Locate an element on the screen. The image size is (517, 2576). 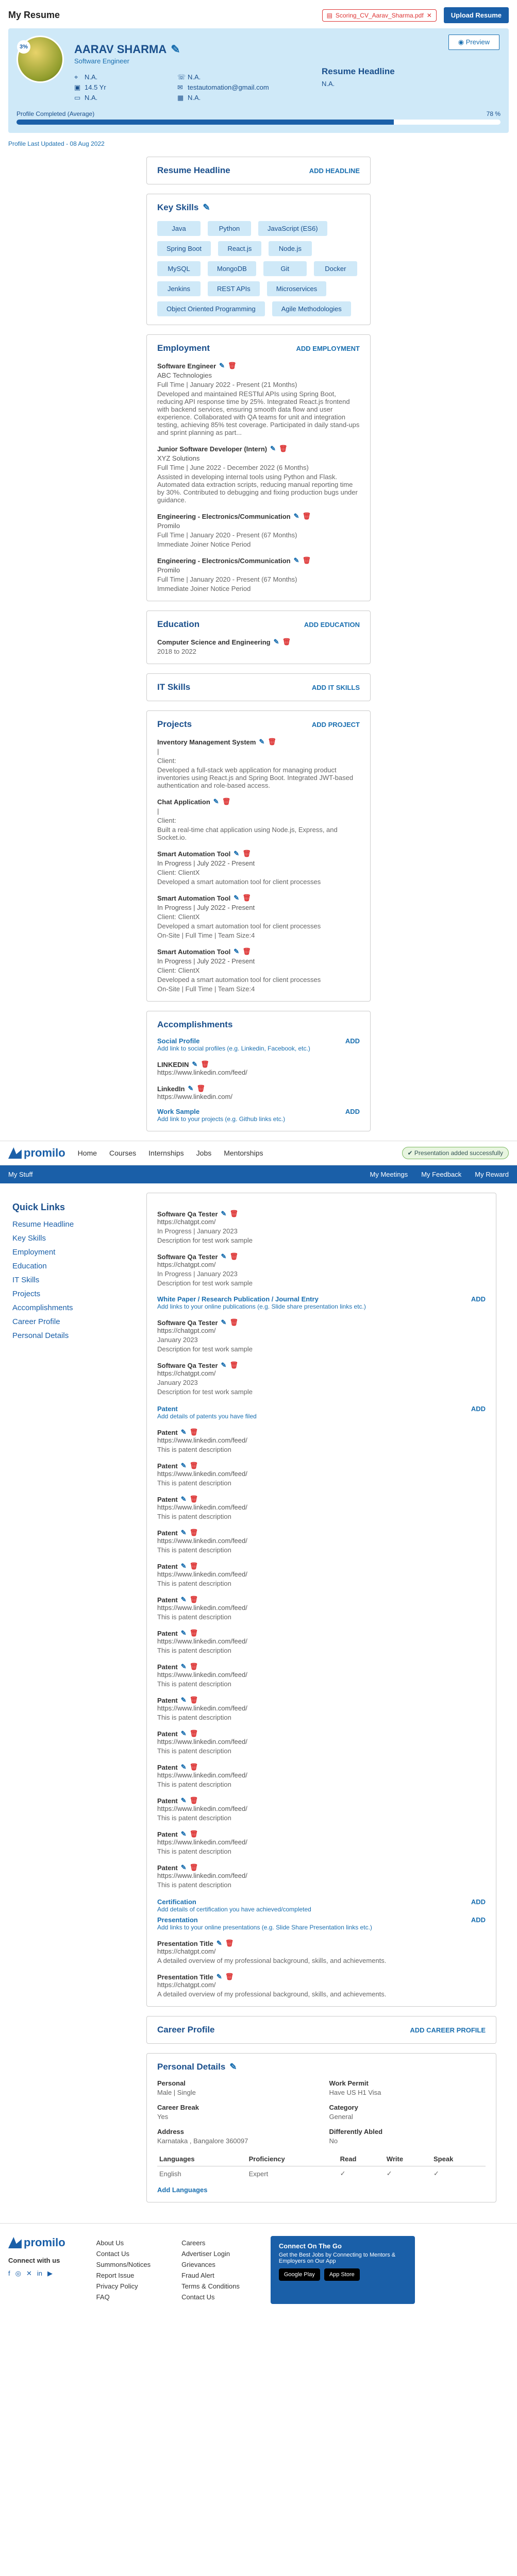
quick-link: Resume Headline is located at coordinates (70, 1224).